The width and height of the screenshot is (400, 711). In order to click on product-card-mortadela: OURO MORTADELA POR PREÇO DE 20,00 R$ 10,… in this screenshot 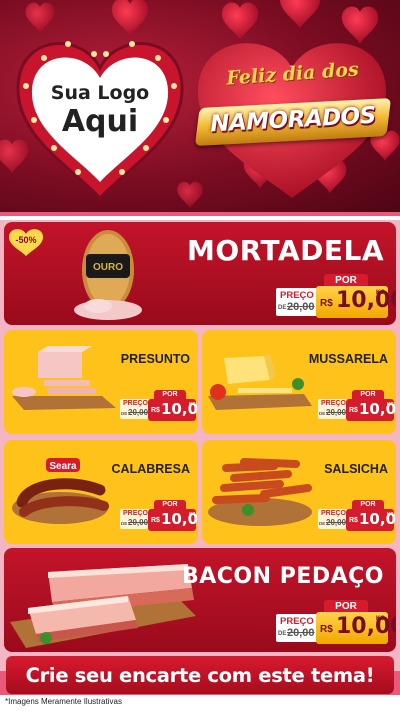, I will do `click(200, 273)`.